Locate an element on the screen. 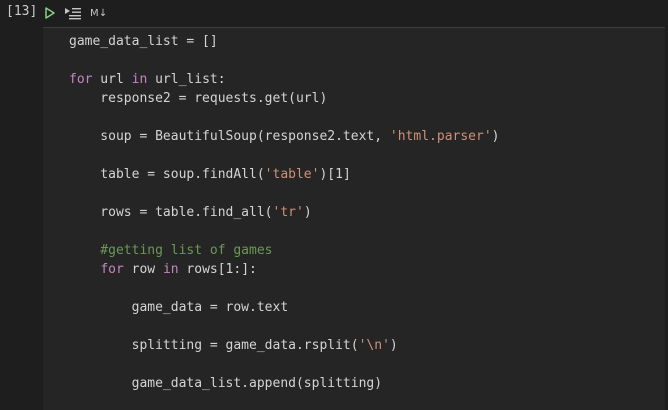 This screenshot has height=410, width=668. code-token: )[1] is located at coordinates (335, 174).